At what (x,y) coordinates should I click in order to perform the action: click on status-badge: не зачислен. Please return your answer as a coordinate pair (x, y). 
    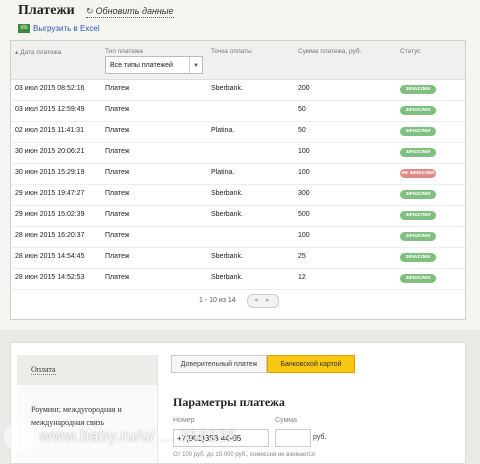
    Looking at the image, I should click on (418, 173).